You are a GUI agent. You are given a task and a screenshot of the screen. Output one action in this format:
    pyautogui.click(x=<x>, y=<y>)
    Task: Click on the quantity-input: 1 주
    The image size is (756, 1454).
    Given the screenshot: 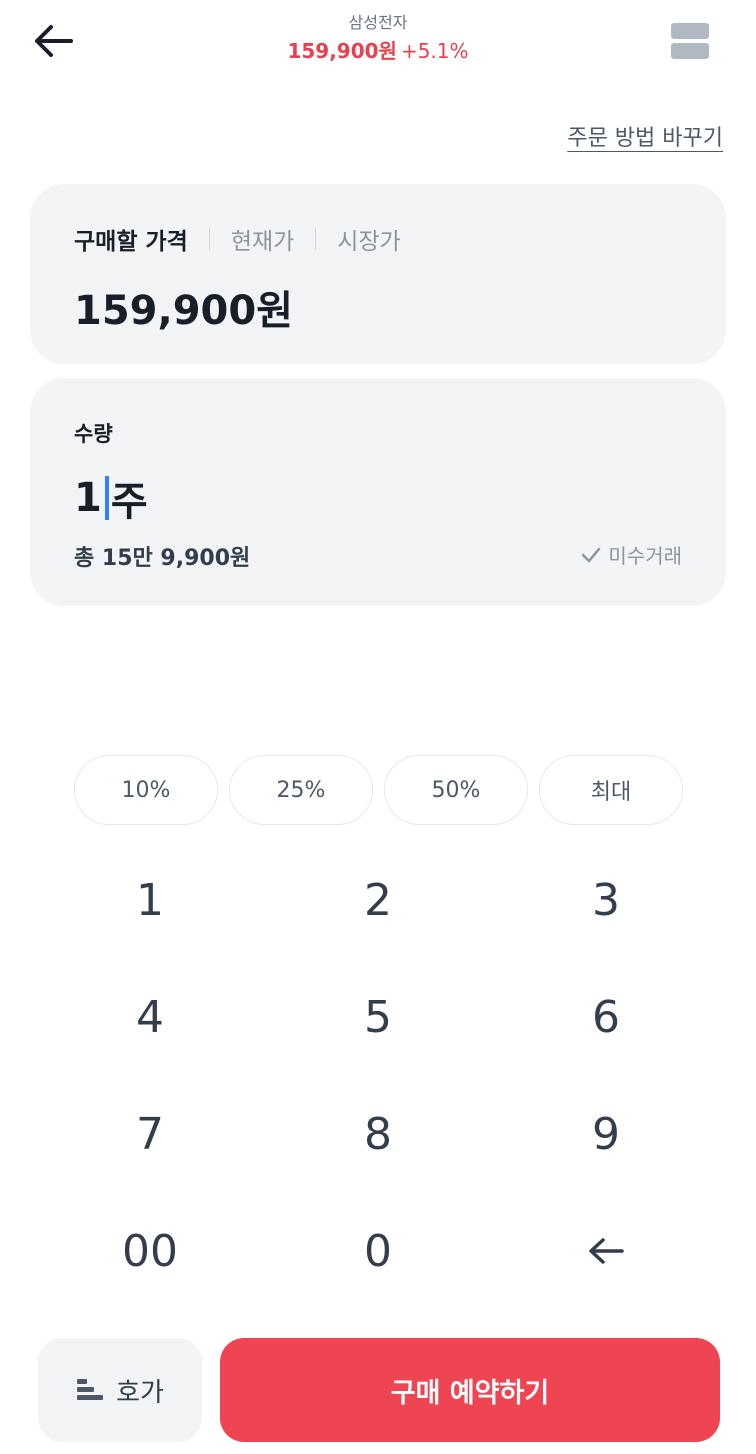 What is the action you would take?
    pyautogui.click(x=111, y=499)
    